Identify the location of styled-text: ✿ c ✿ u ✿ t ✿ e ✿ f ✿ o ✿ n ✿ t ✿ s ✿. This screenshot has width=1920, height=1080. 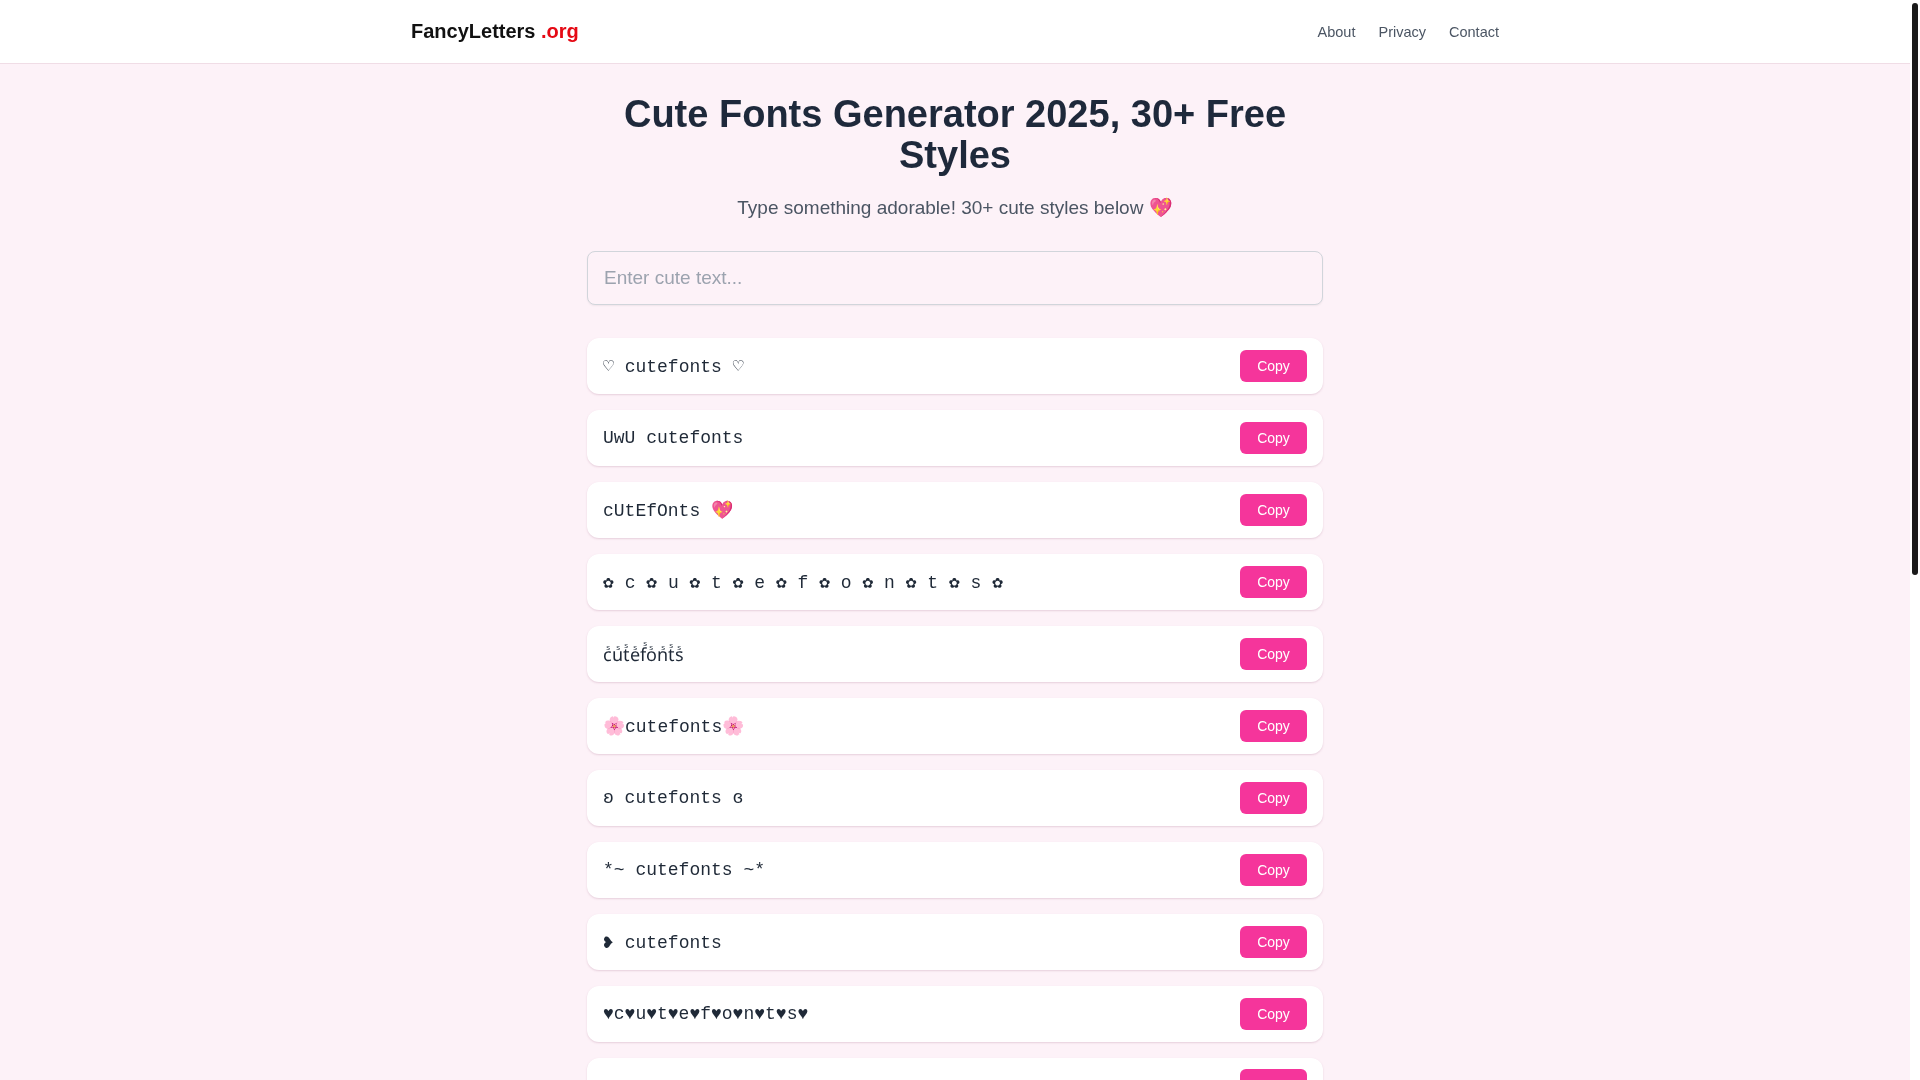
(803, 582).